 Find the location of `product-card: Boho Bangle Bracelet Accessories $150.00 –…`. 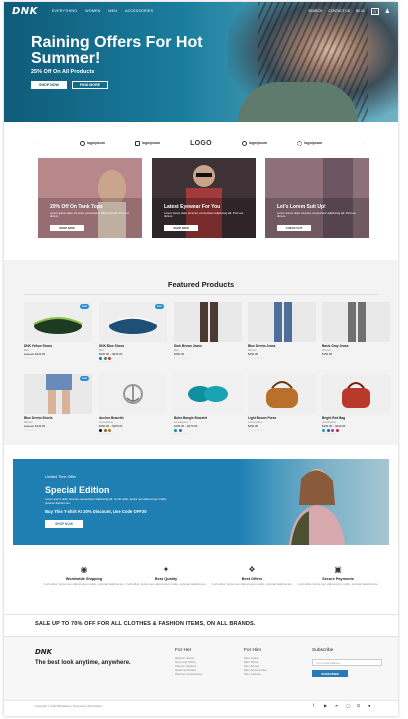

product-card: Boho Bangle Bracelet Accessories $150.00 –… is located at coordinates (208, 405).